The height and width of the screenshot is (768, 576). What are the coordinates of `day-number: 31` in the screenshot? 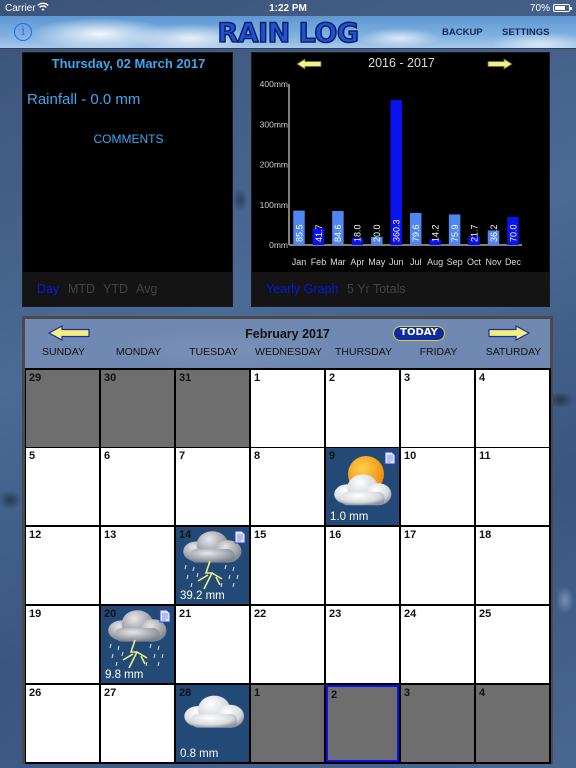 It's located at (185, 378).